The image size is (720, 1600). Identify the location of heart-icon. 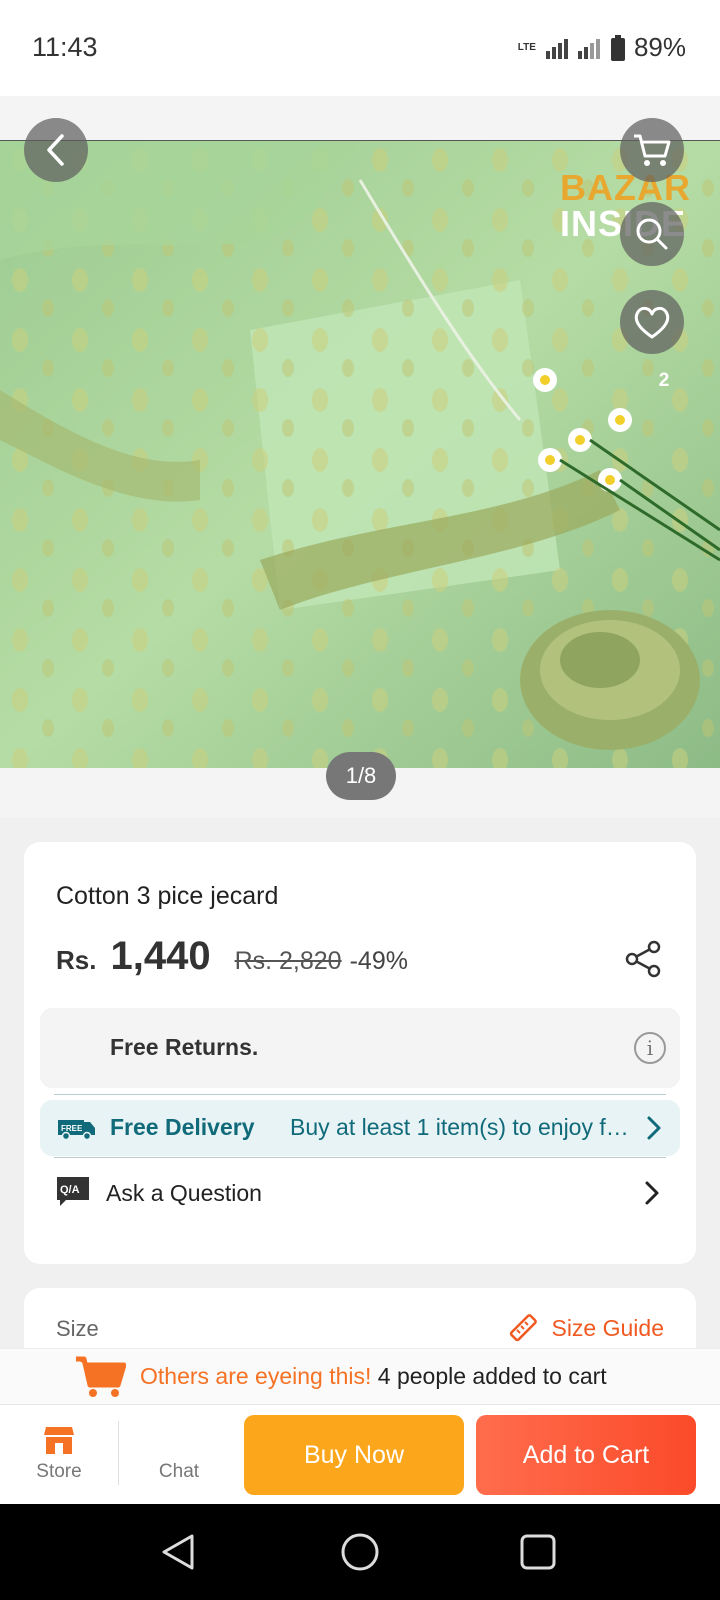
(652, 322).